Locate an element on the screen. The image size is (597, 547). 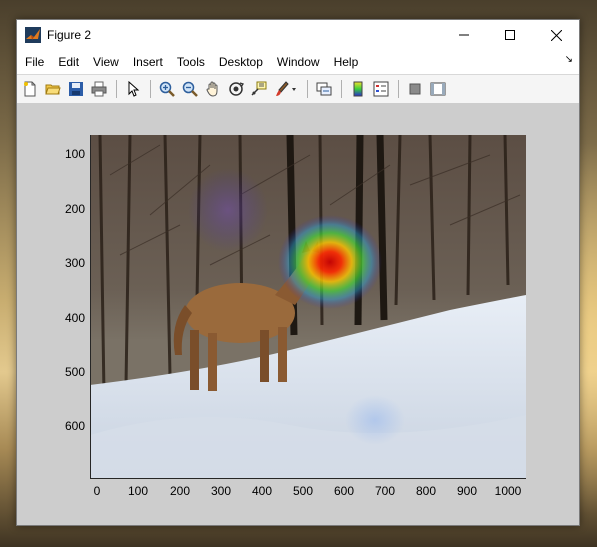
brush-button is located at coordinates (286, 89).